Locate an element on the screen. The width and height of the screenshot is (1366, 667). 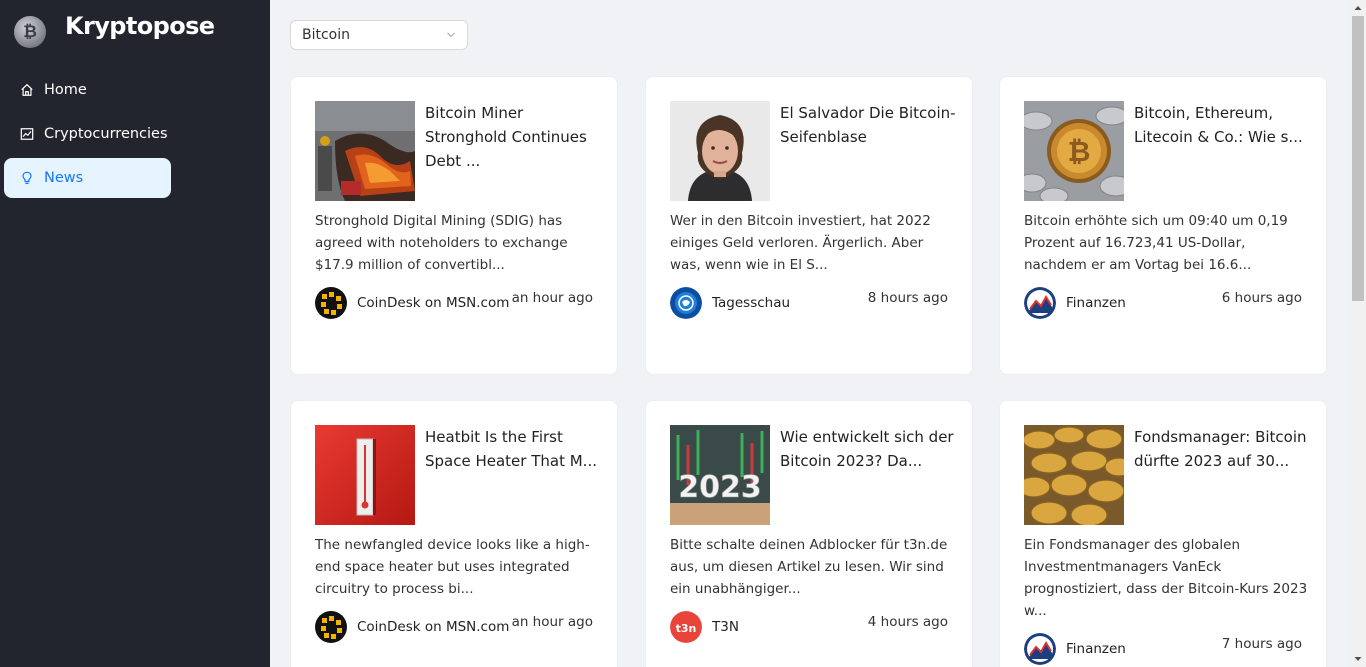
bitcoin-logo-icon: ₿ is located at coordinates (30, 32).